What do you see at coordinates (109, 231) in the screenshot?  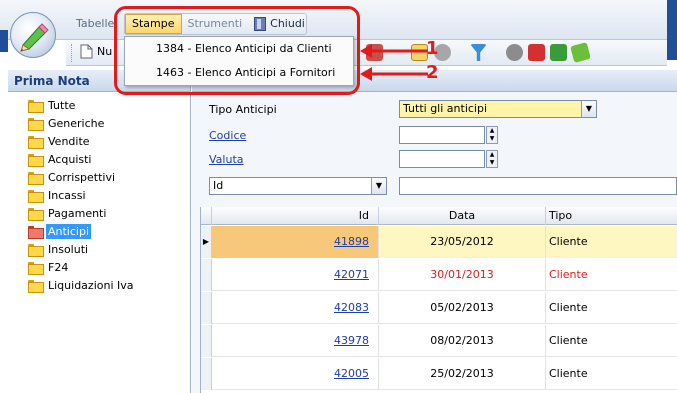 I see `sidebar-item-anticipi: Anticipi` at bounding box center [109, 231].